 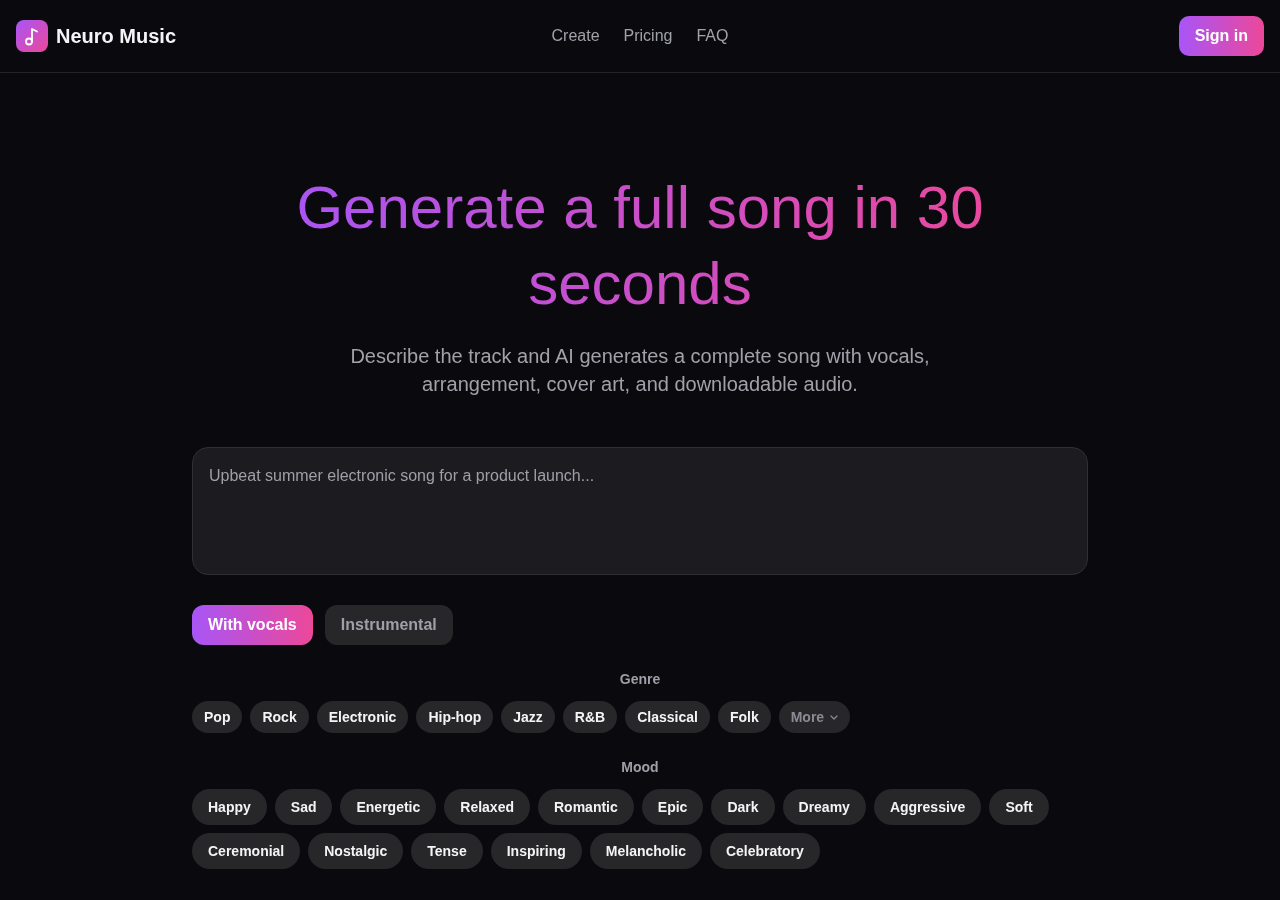 I want to click on mood-chip: Sad, so click(x=303, y=807).